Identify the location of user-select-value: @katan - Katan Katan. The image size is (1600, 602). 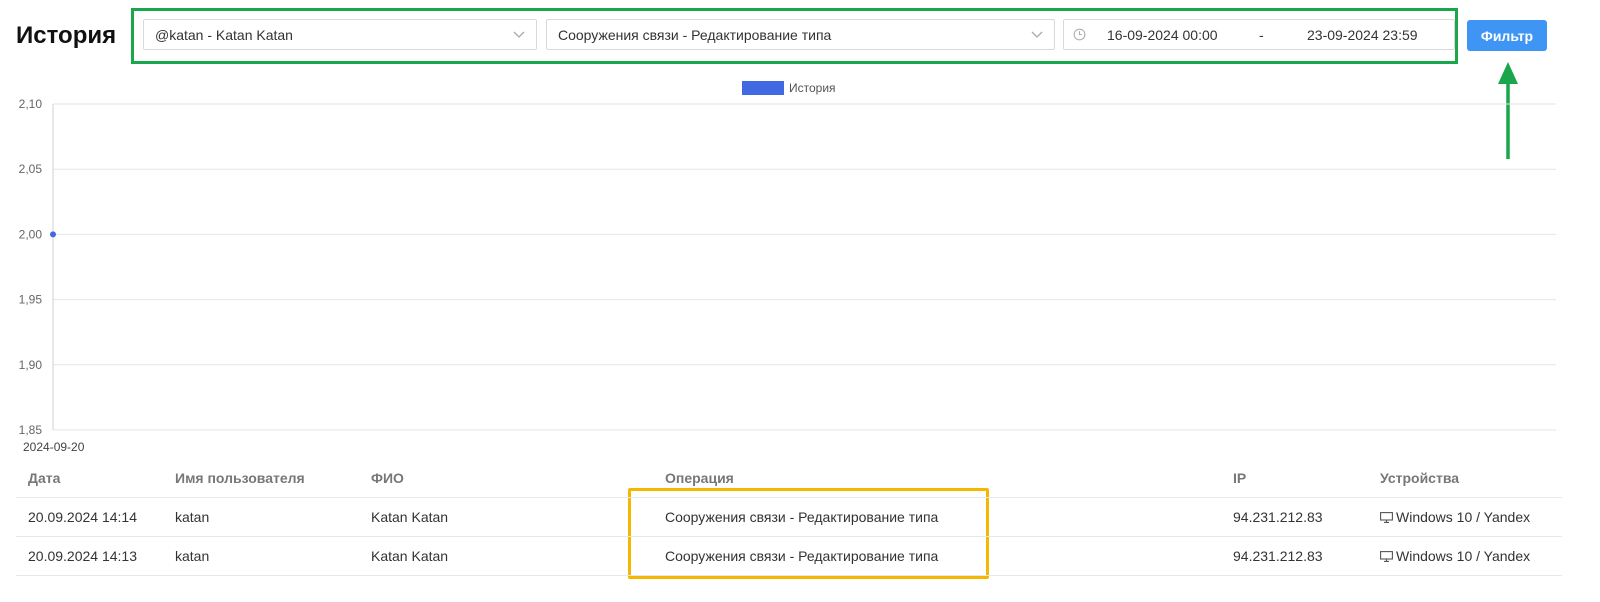
(224, 34).